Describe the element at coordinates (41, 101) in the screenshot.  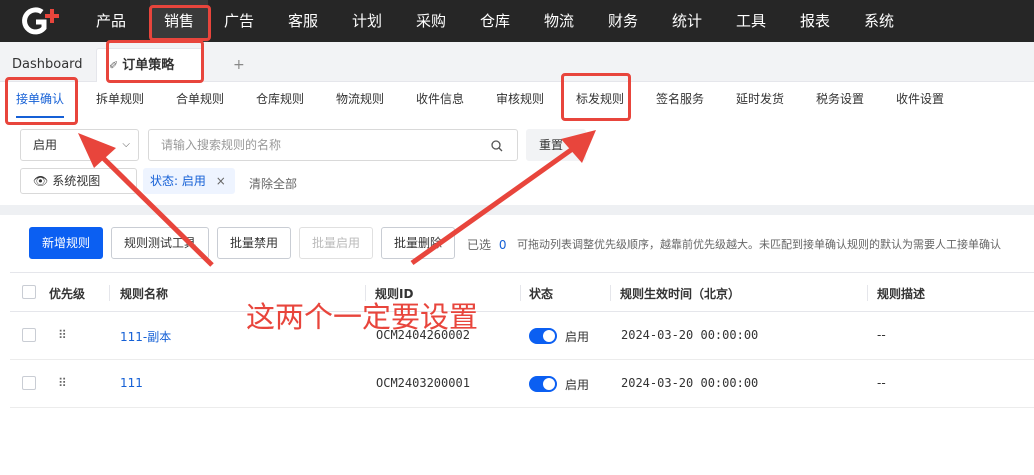
I see `highlight-box-order-confirm` at that location.